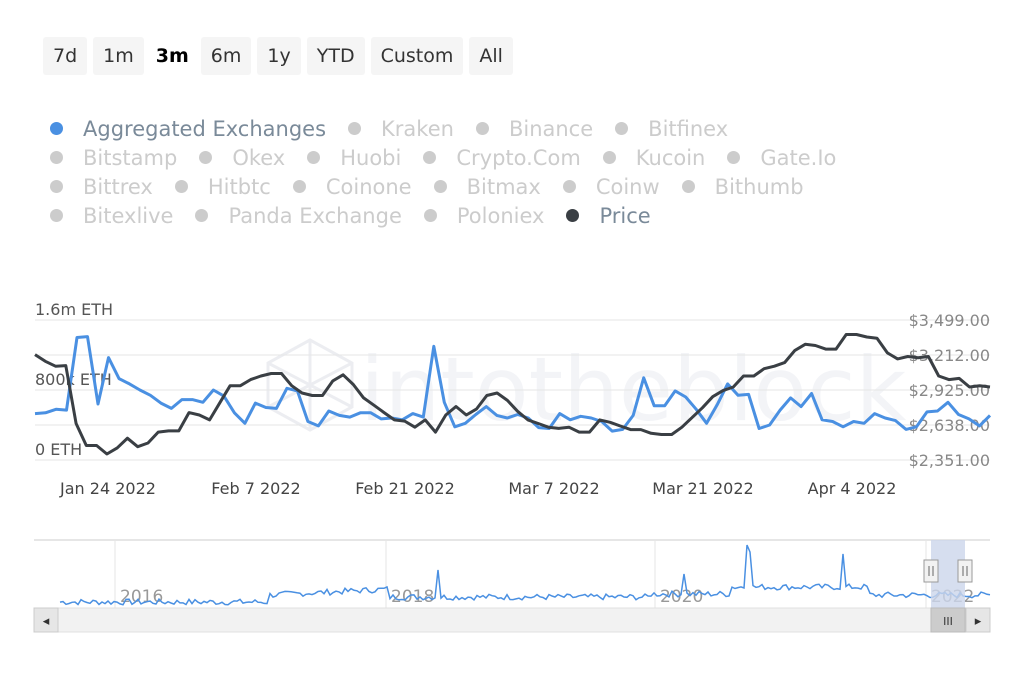  I want to click on legend-label: Coinw, so click(627, 186).